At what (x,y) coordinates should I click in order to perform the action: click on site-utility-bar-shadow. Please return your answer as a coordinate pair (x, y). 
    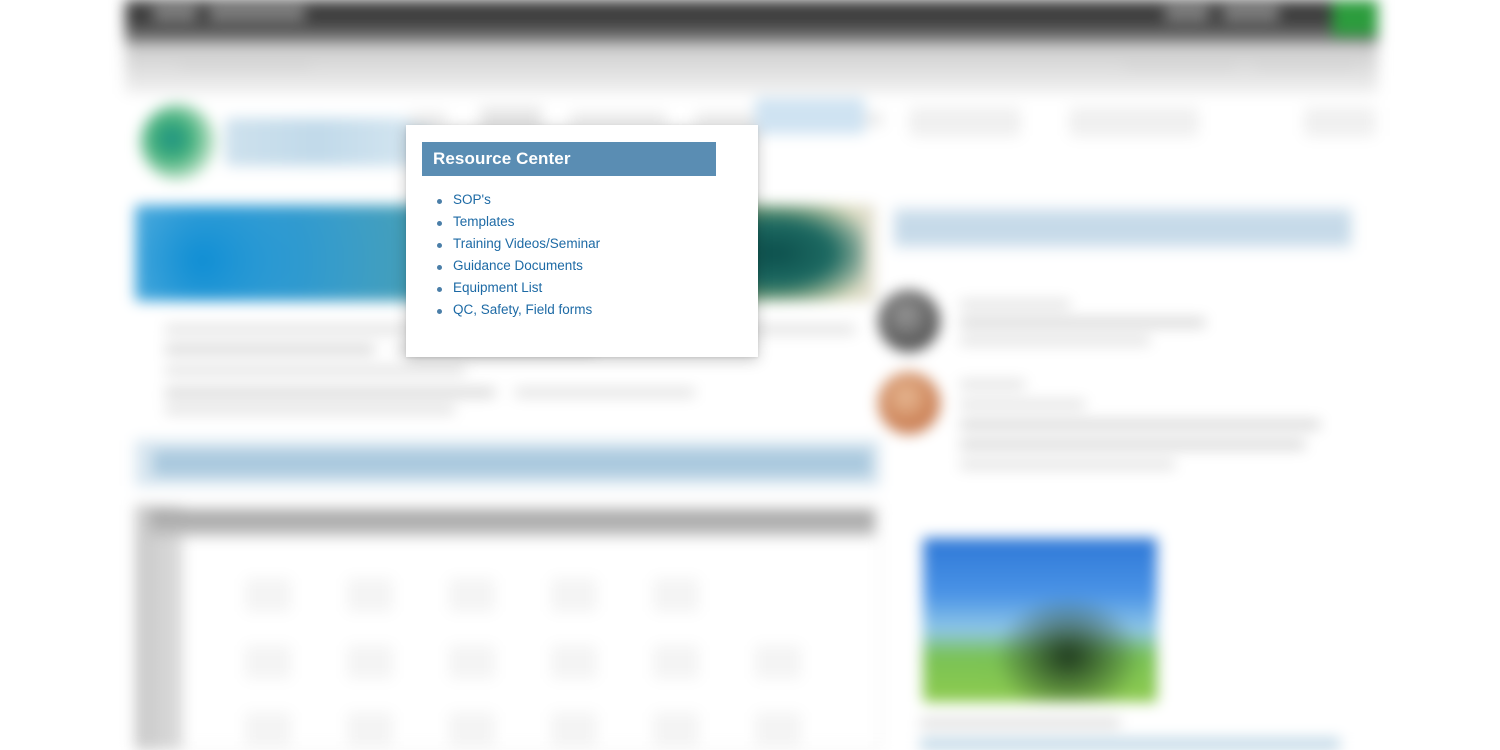
    Looking at the image, I should click on (751, 35).